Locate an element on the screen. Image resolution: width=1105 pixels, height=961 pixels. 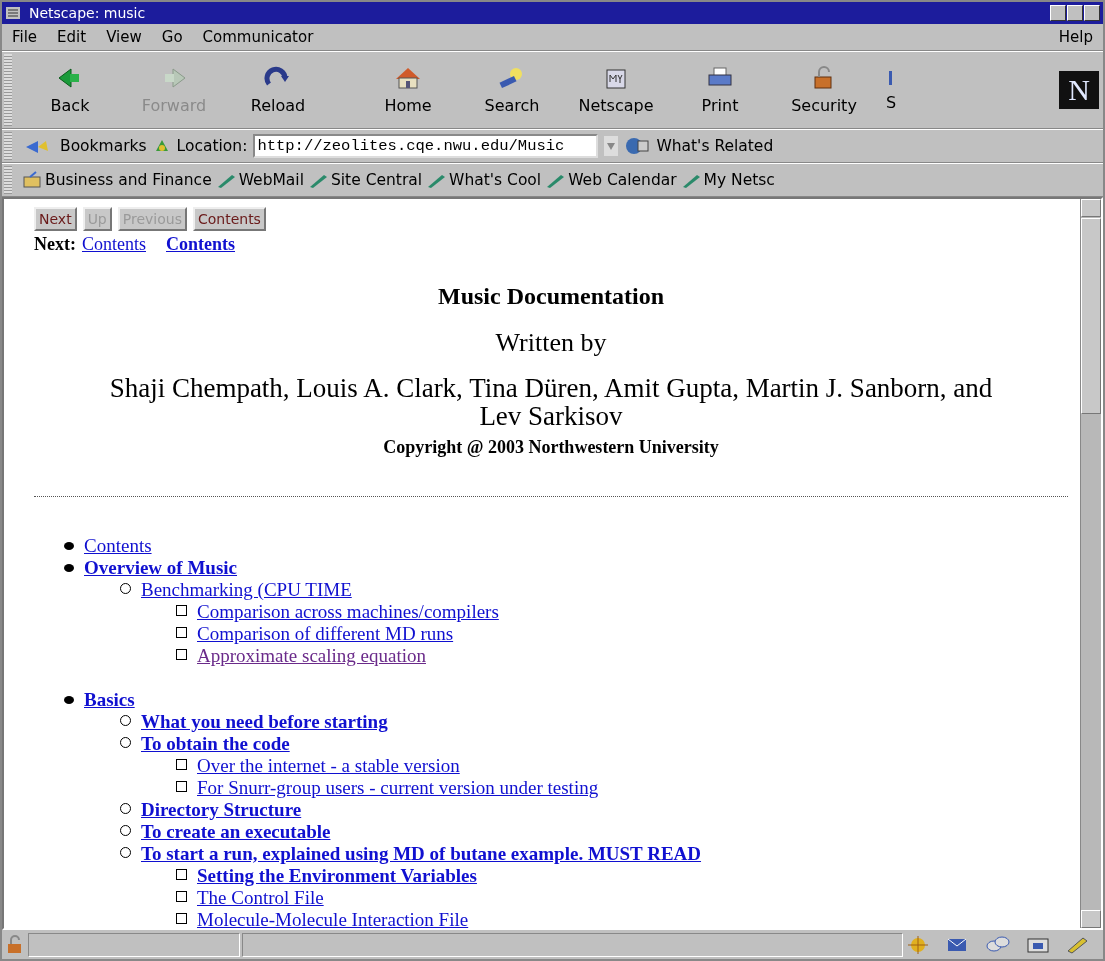
page-title: Music Documentation is located at coordinates (551, 296).